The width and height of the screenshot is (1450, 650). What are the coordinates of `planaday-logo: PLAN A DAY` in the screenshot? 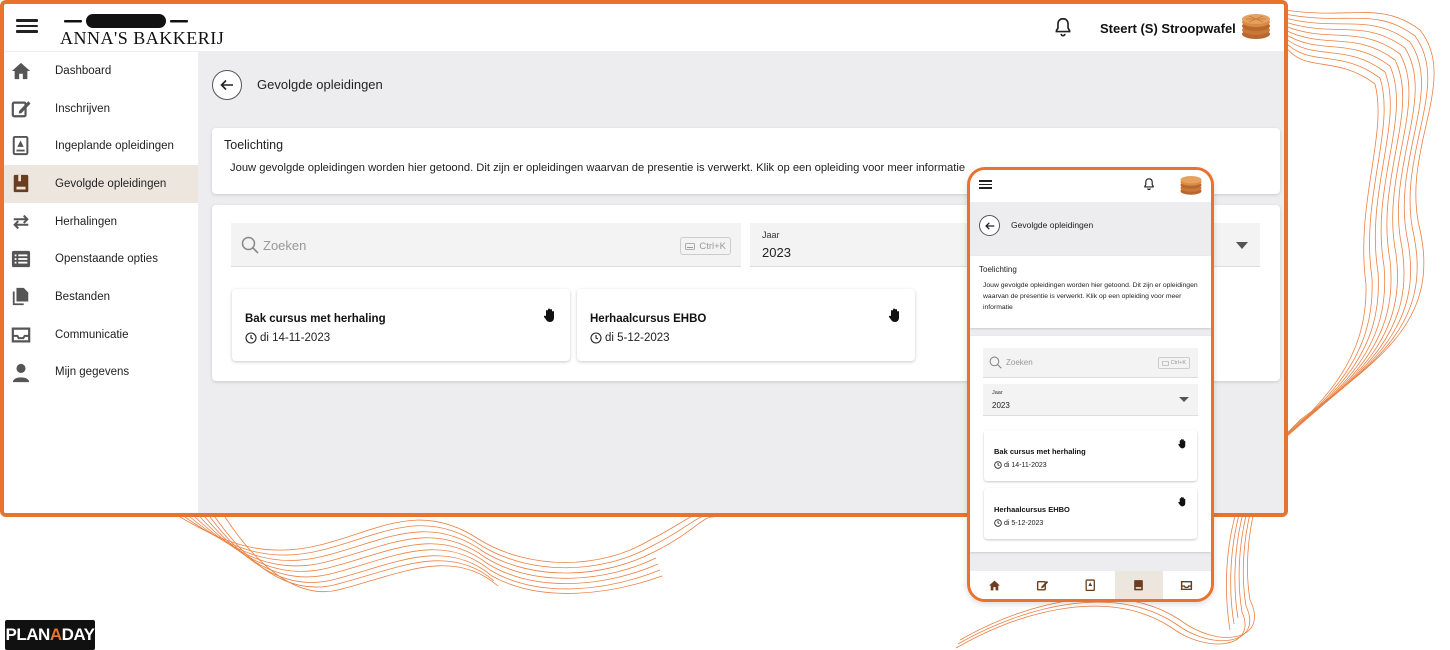 It's located at (50, 635).